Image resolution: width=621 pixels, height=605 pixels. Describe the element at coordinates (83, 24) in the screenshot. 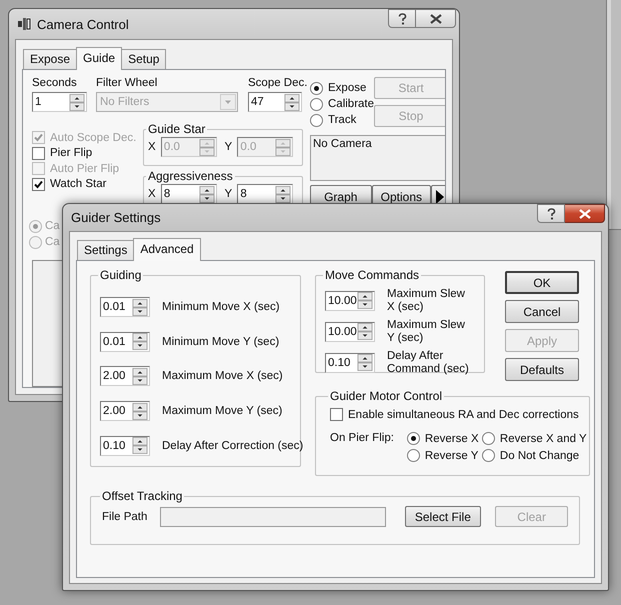

I see `window-title: Camera Control` at that location.